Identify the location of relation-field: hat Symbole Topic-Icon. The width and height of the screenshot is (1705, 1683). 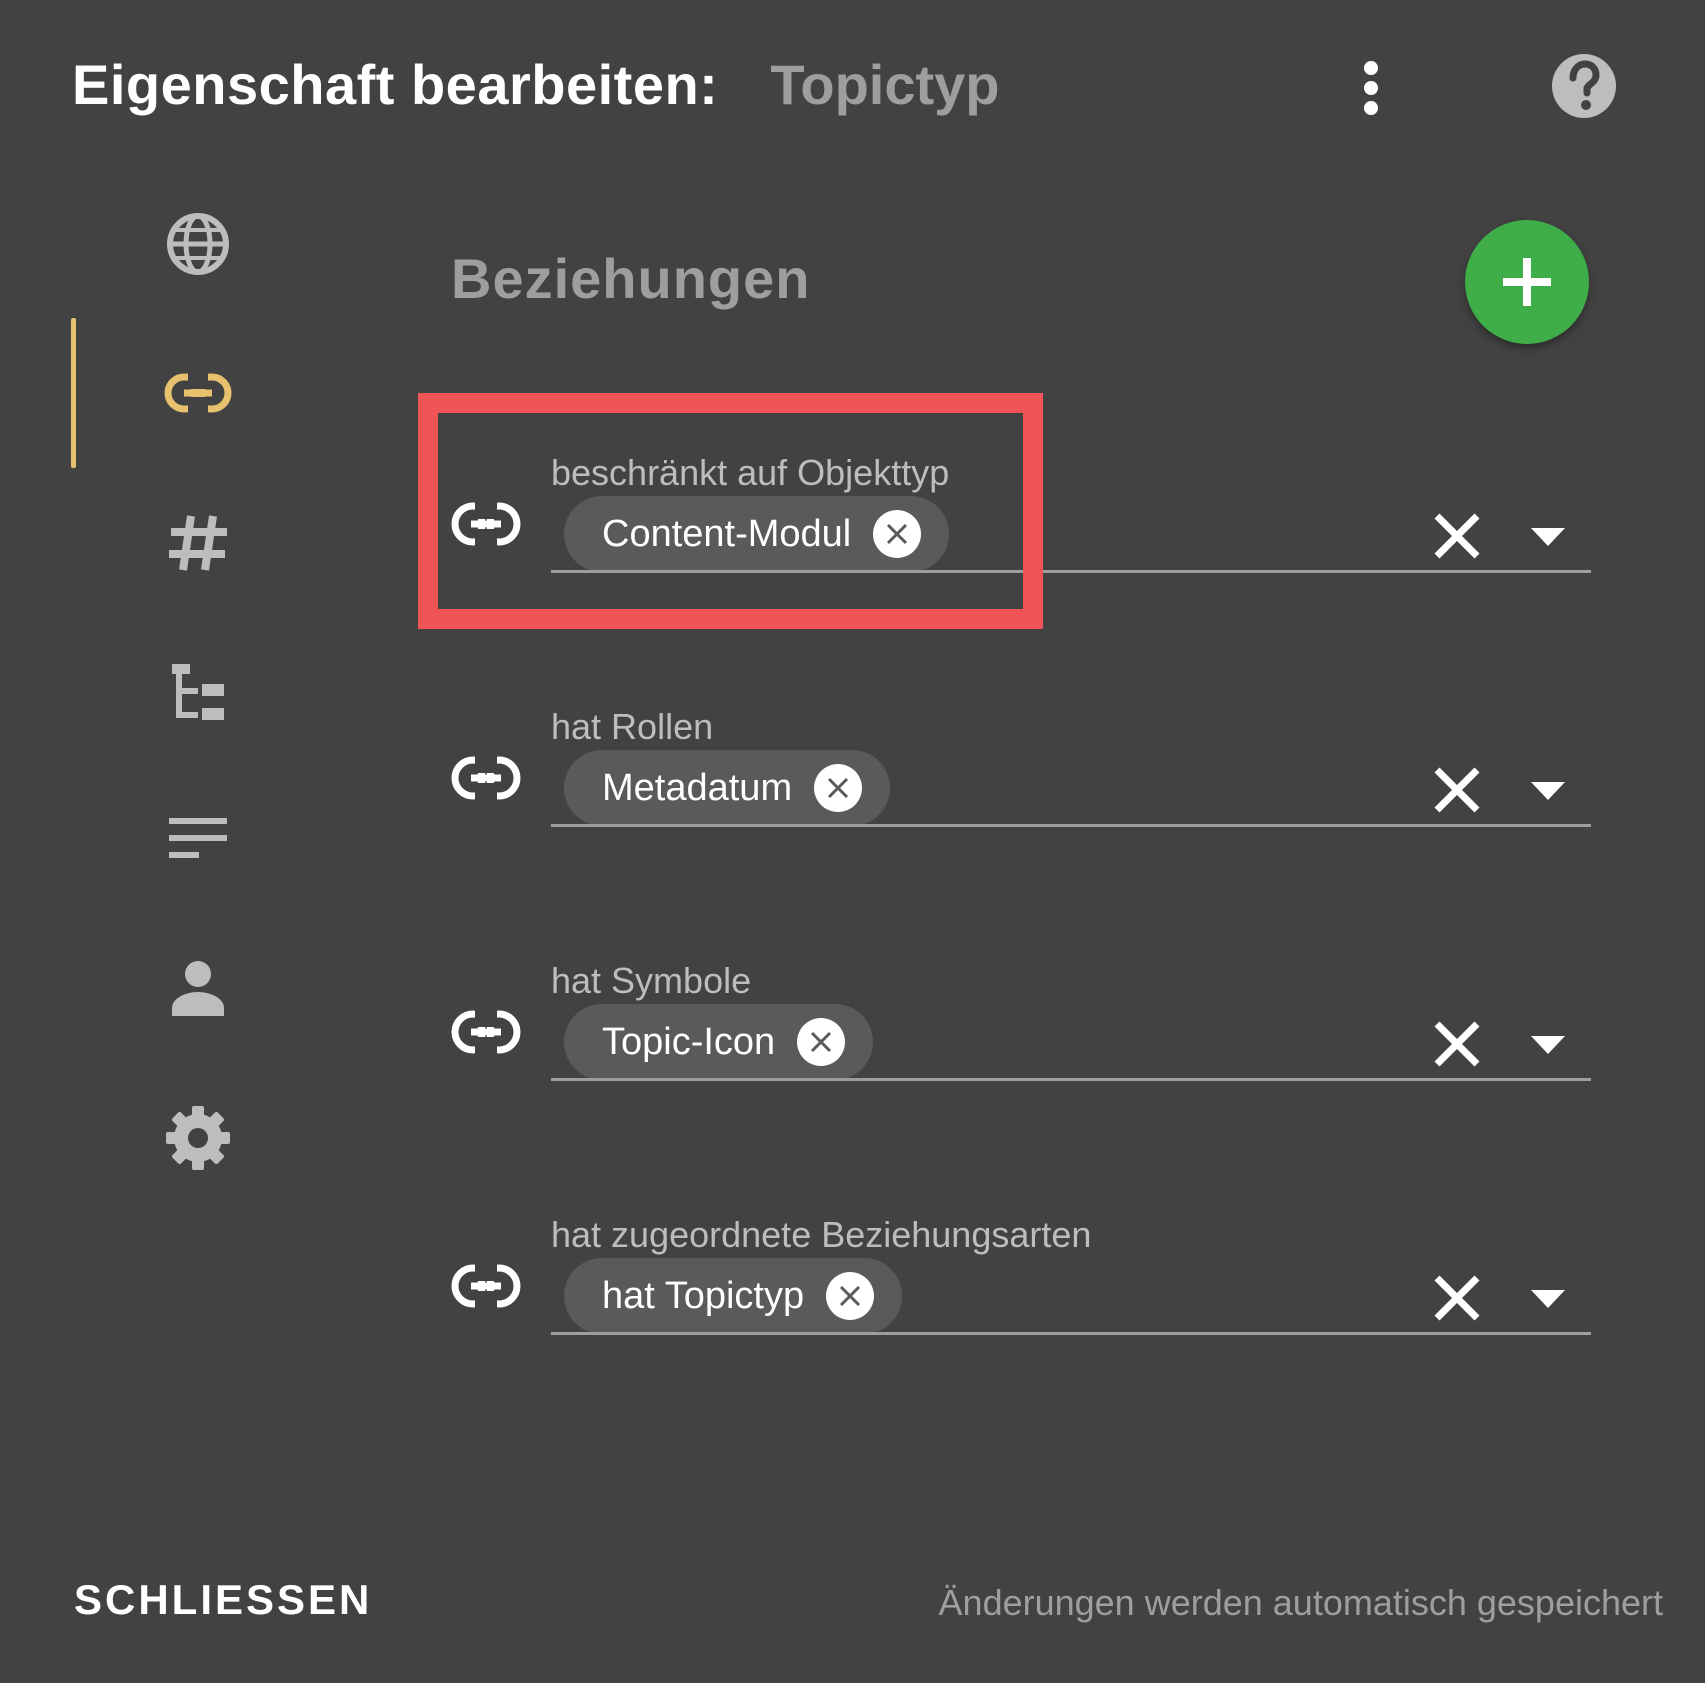
(1071, 1022).